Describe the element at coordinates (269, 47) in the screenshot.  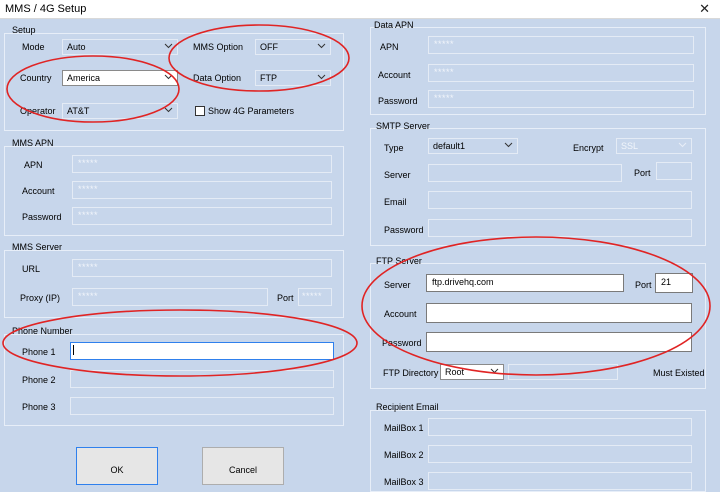
I see `mms-option-value: OFF` at that location.